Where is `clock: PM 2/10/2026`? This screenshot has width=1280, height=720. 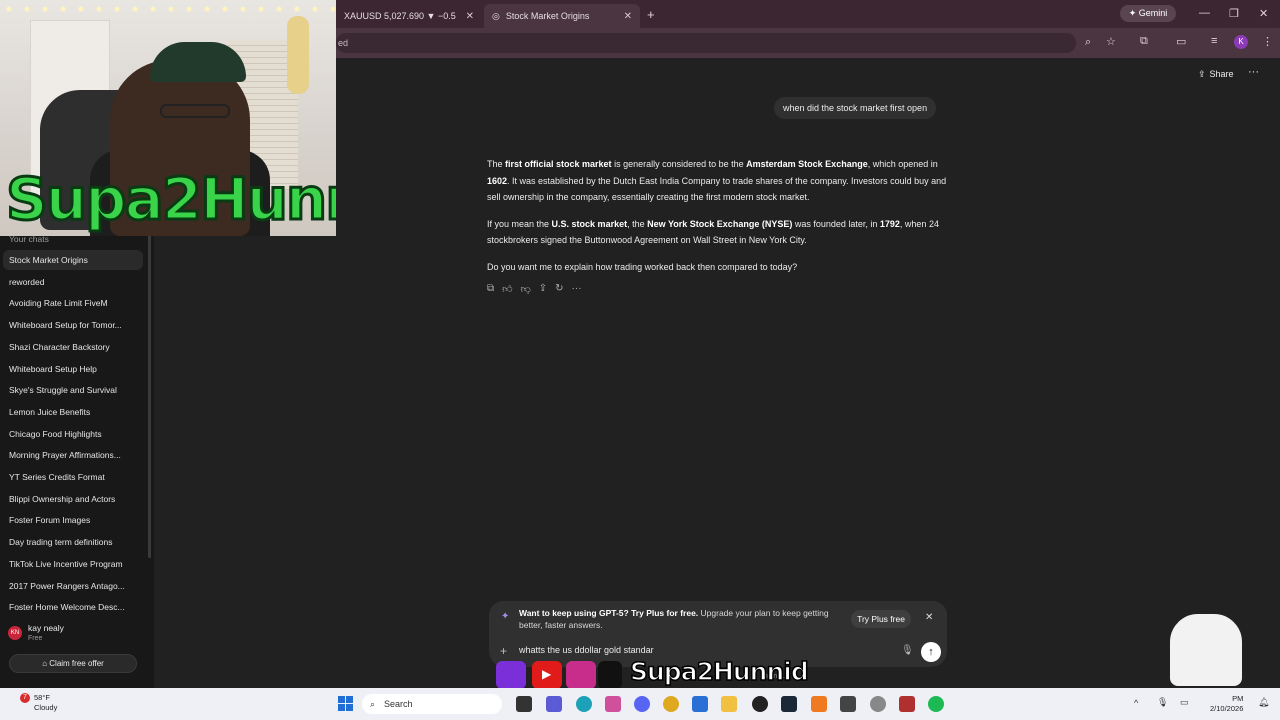
clock: PM 2/10/2026 is located at coordinates (1226, 704).